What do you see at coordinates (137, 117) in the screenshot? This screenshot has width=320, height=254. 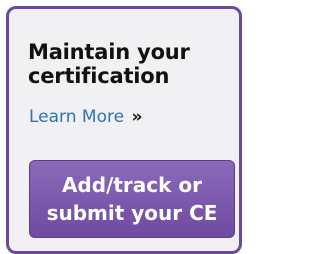 I see `double-chevron-right-icon: »` at bounding box center [137, 117].